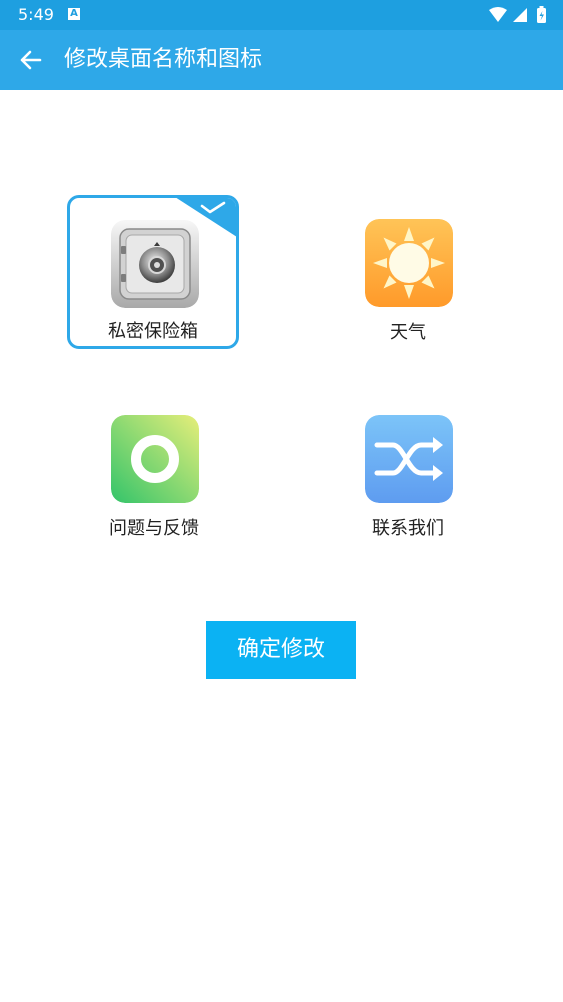  Describe the element at coordinates (409, 459) in the screenshot. I see `shuffle-icon` at that location.